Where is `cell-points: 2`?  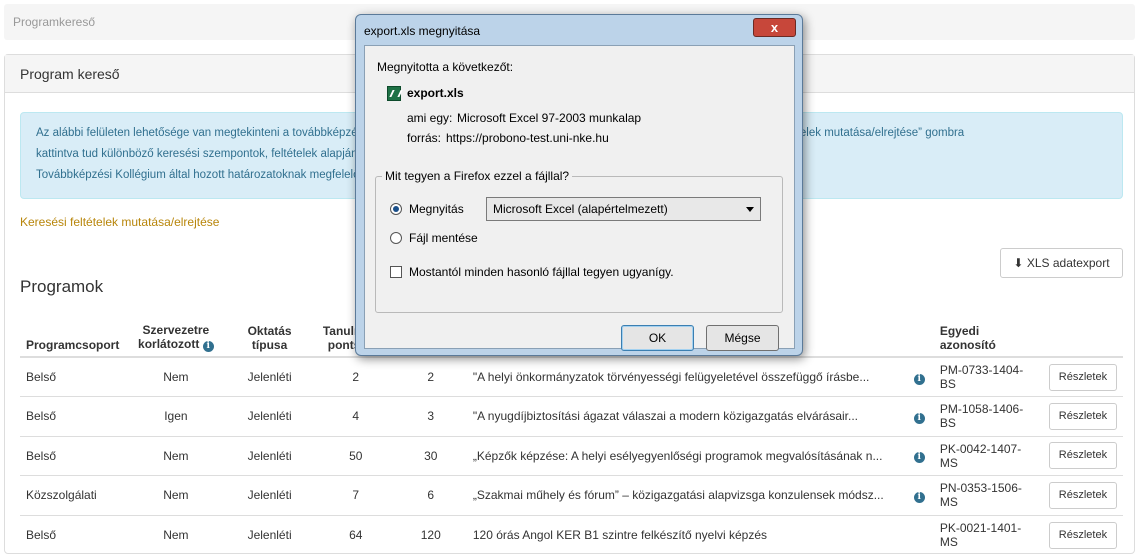 cell-points: 2 is located at coordinates (355, 376).